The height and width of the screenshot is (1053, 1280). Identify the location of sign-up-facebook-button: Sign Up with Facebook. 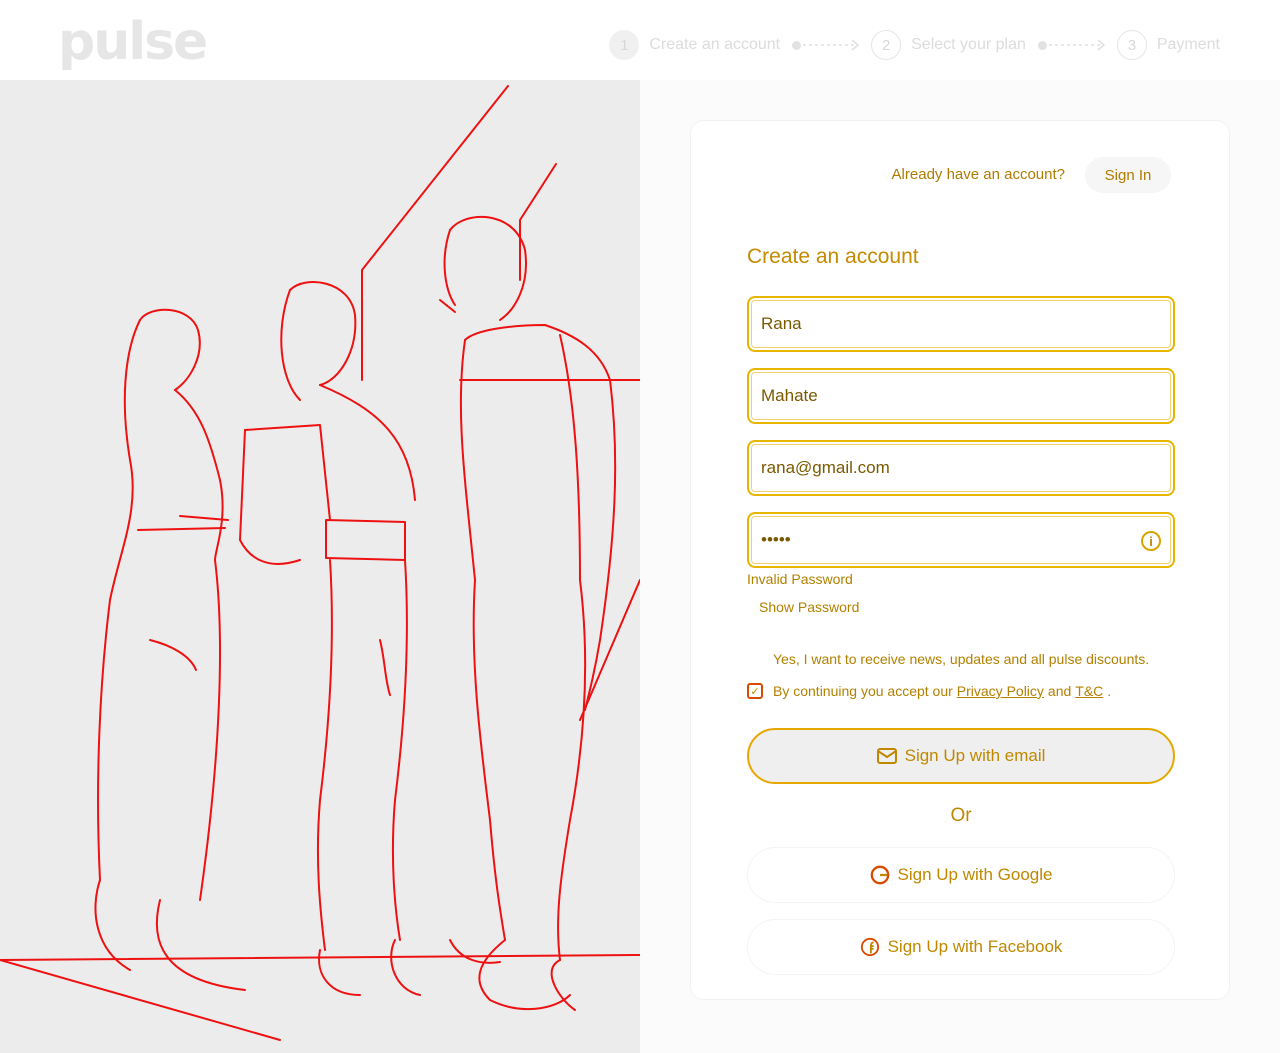
(961, 947).